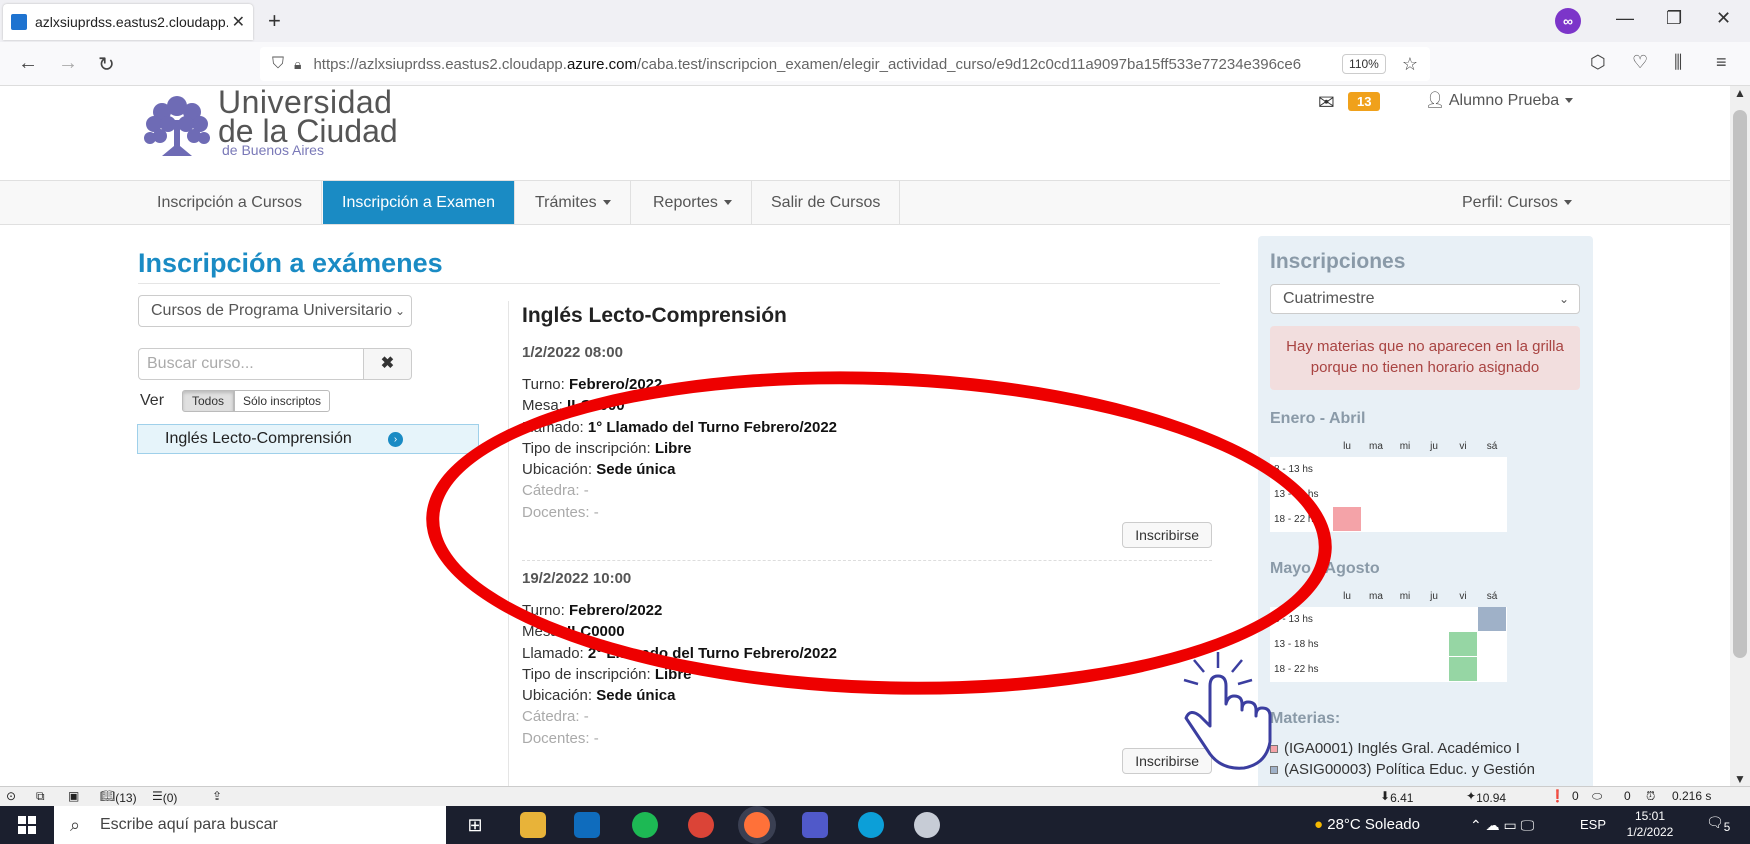 Image resolution: width=1750 pixels, height=844 pixels. I want to click on scroll-down-icon: ▼, so click(1740, 779).